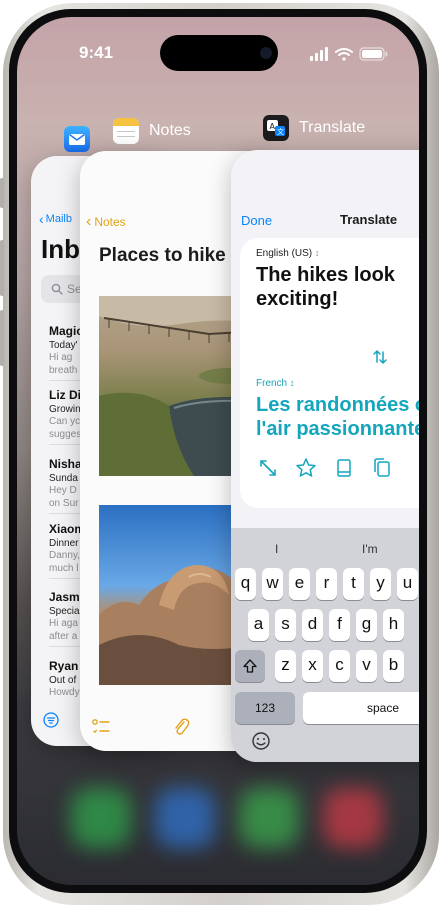 This screenshot has height=909, width=440. Describe the element at coordinates (407, 584) in the screenshot. I see `key-u: u` at that location.